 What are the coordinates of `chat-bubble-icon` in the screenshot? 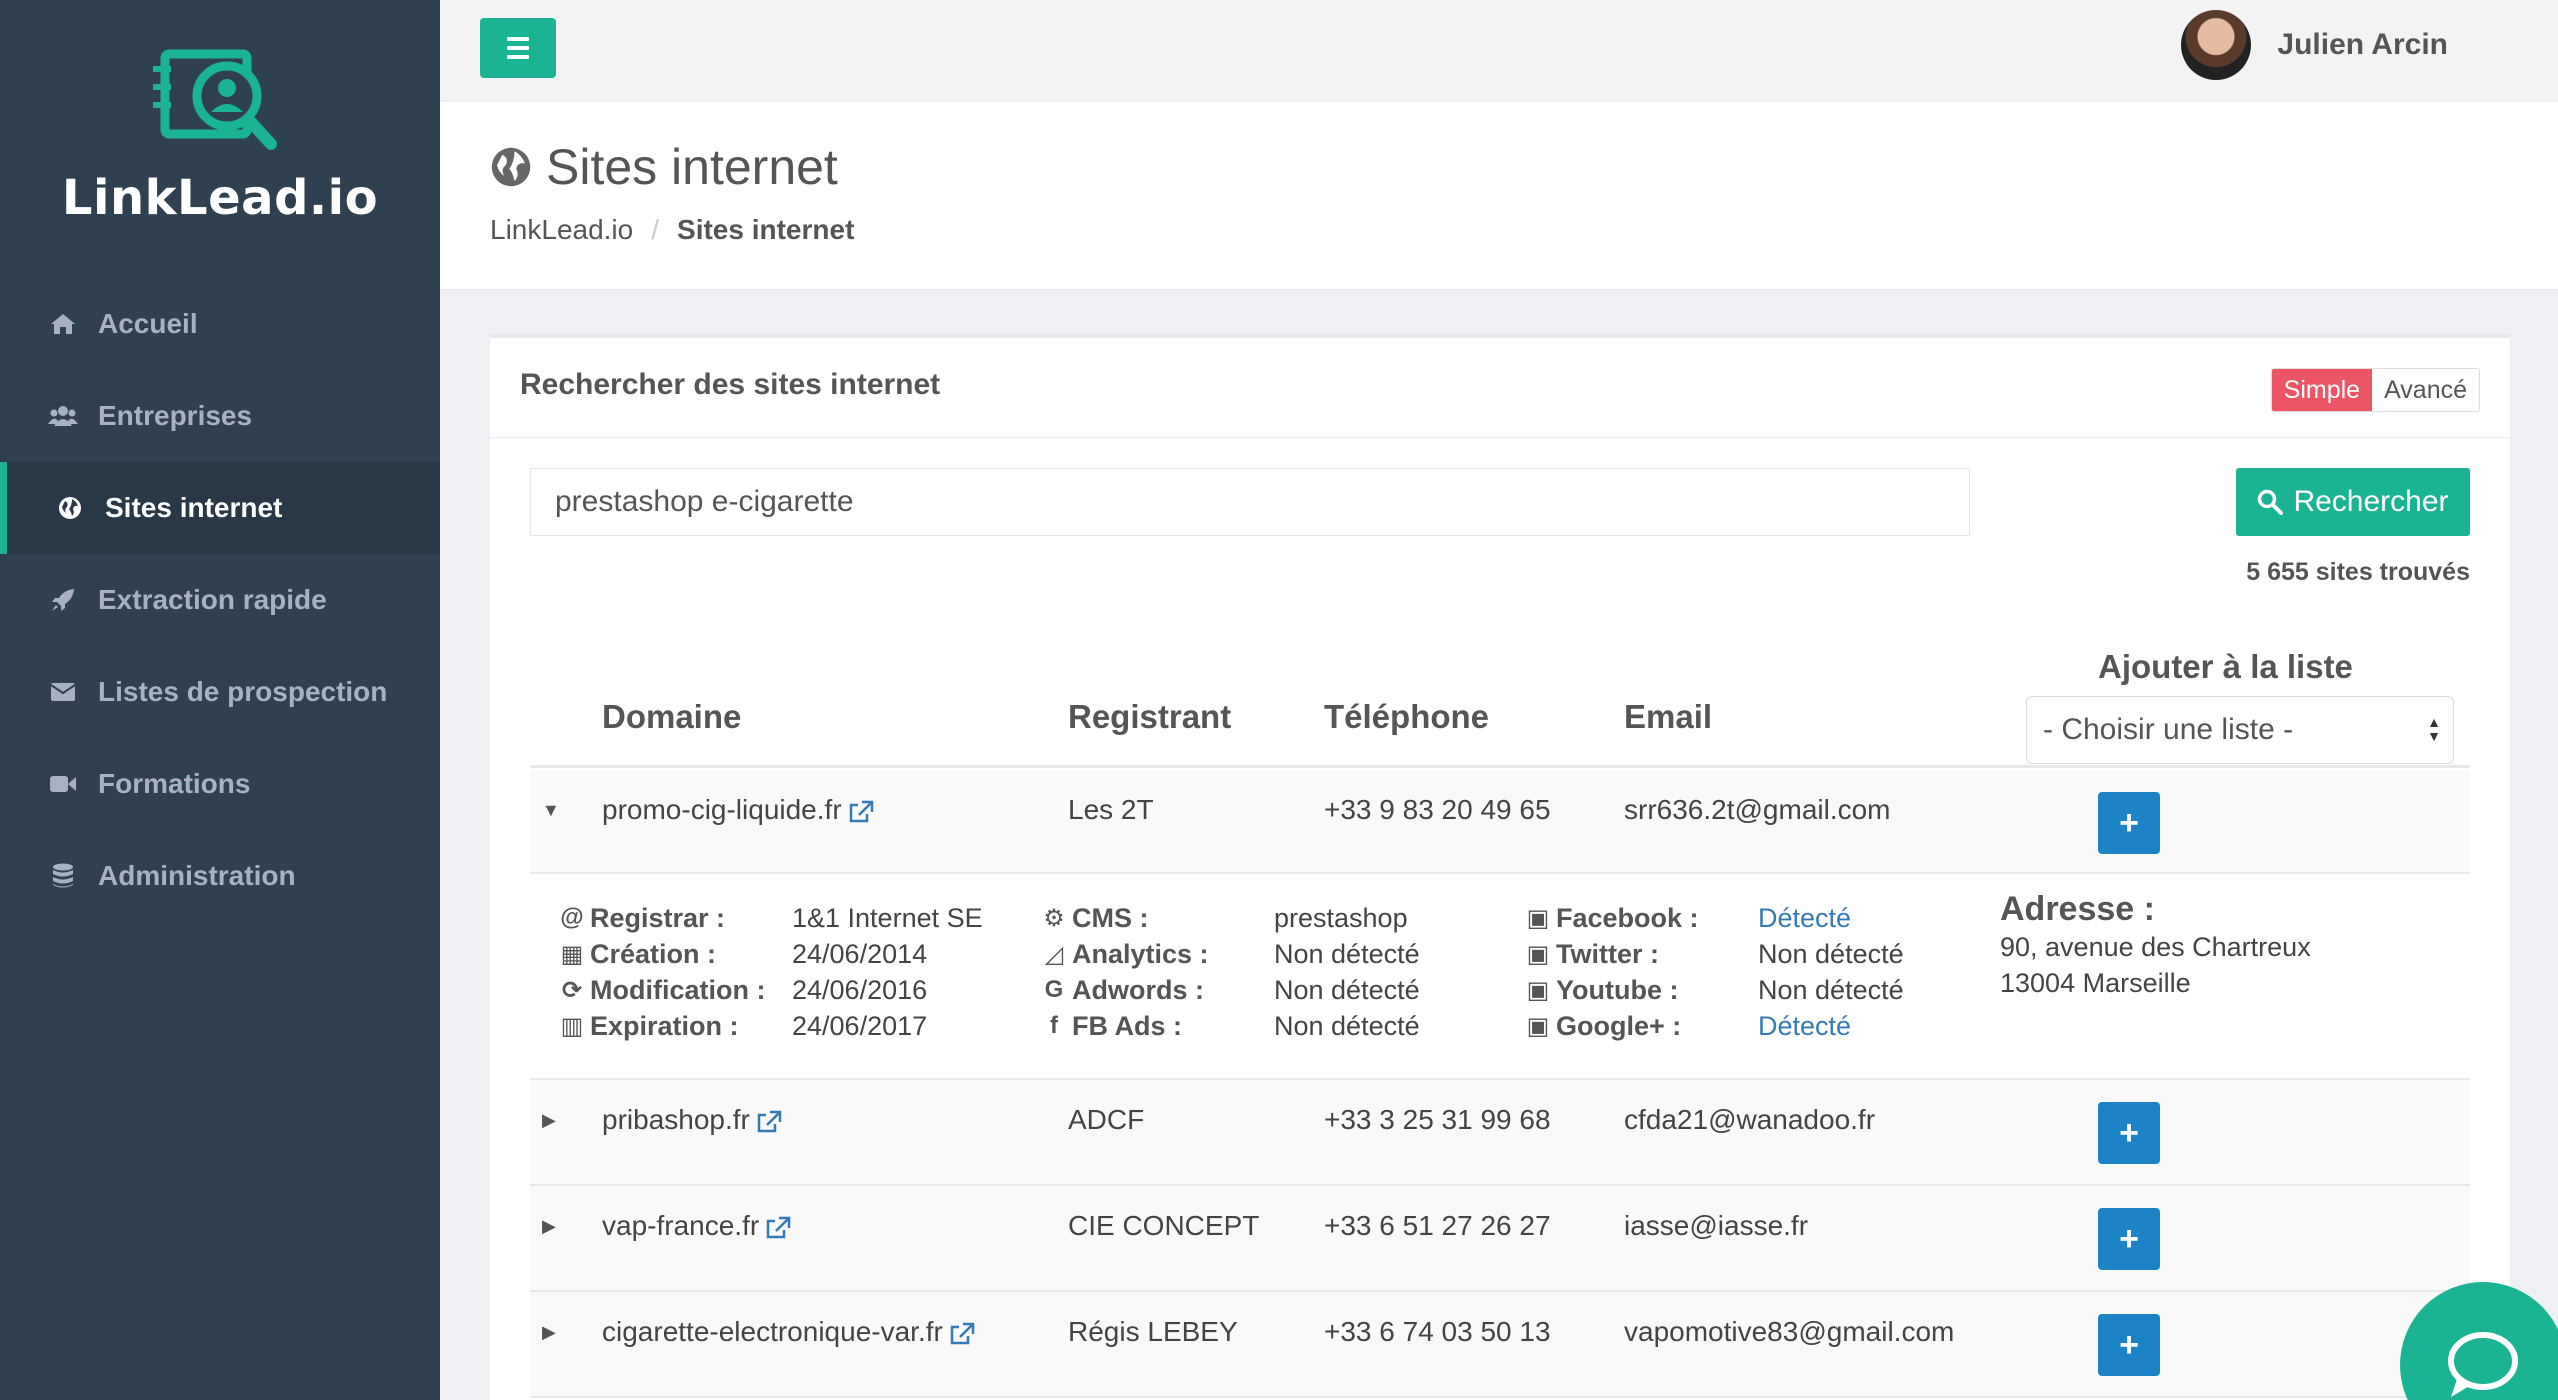 It's located at (2483, 1364).